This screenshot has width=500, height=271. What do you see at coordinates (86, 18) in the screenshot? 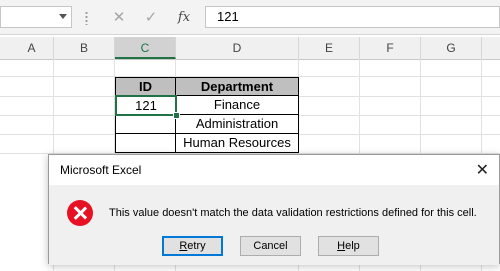
I see `grip-icon` at bounding box center [86, 18].